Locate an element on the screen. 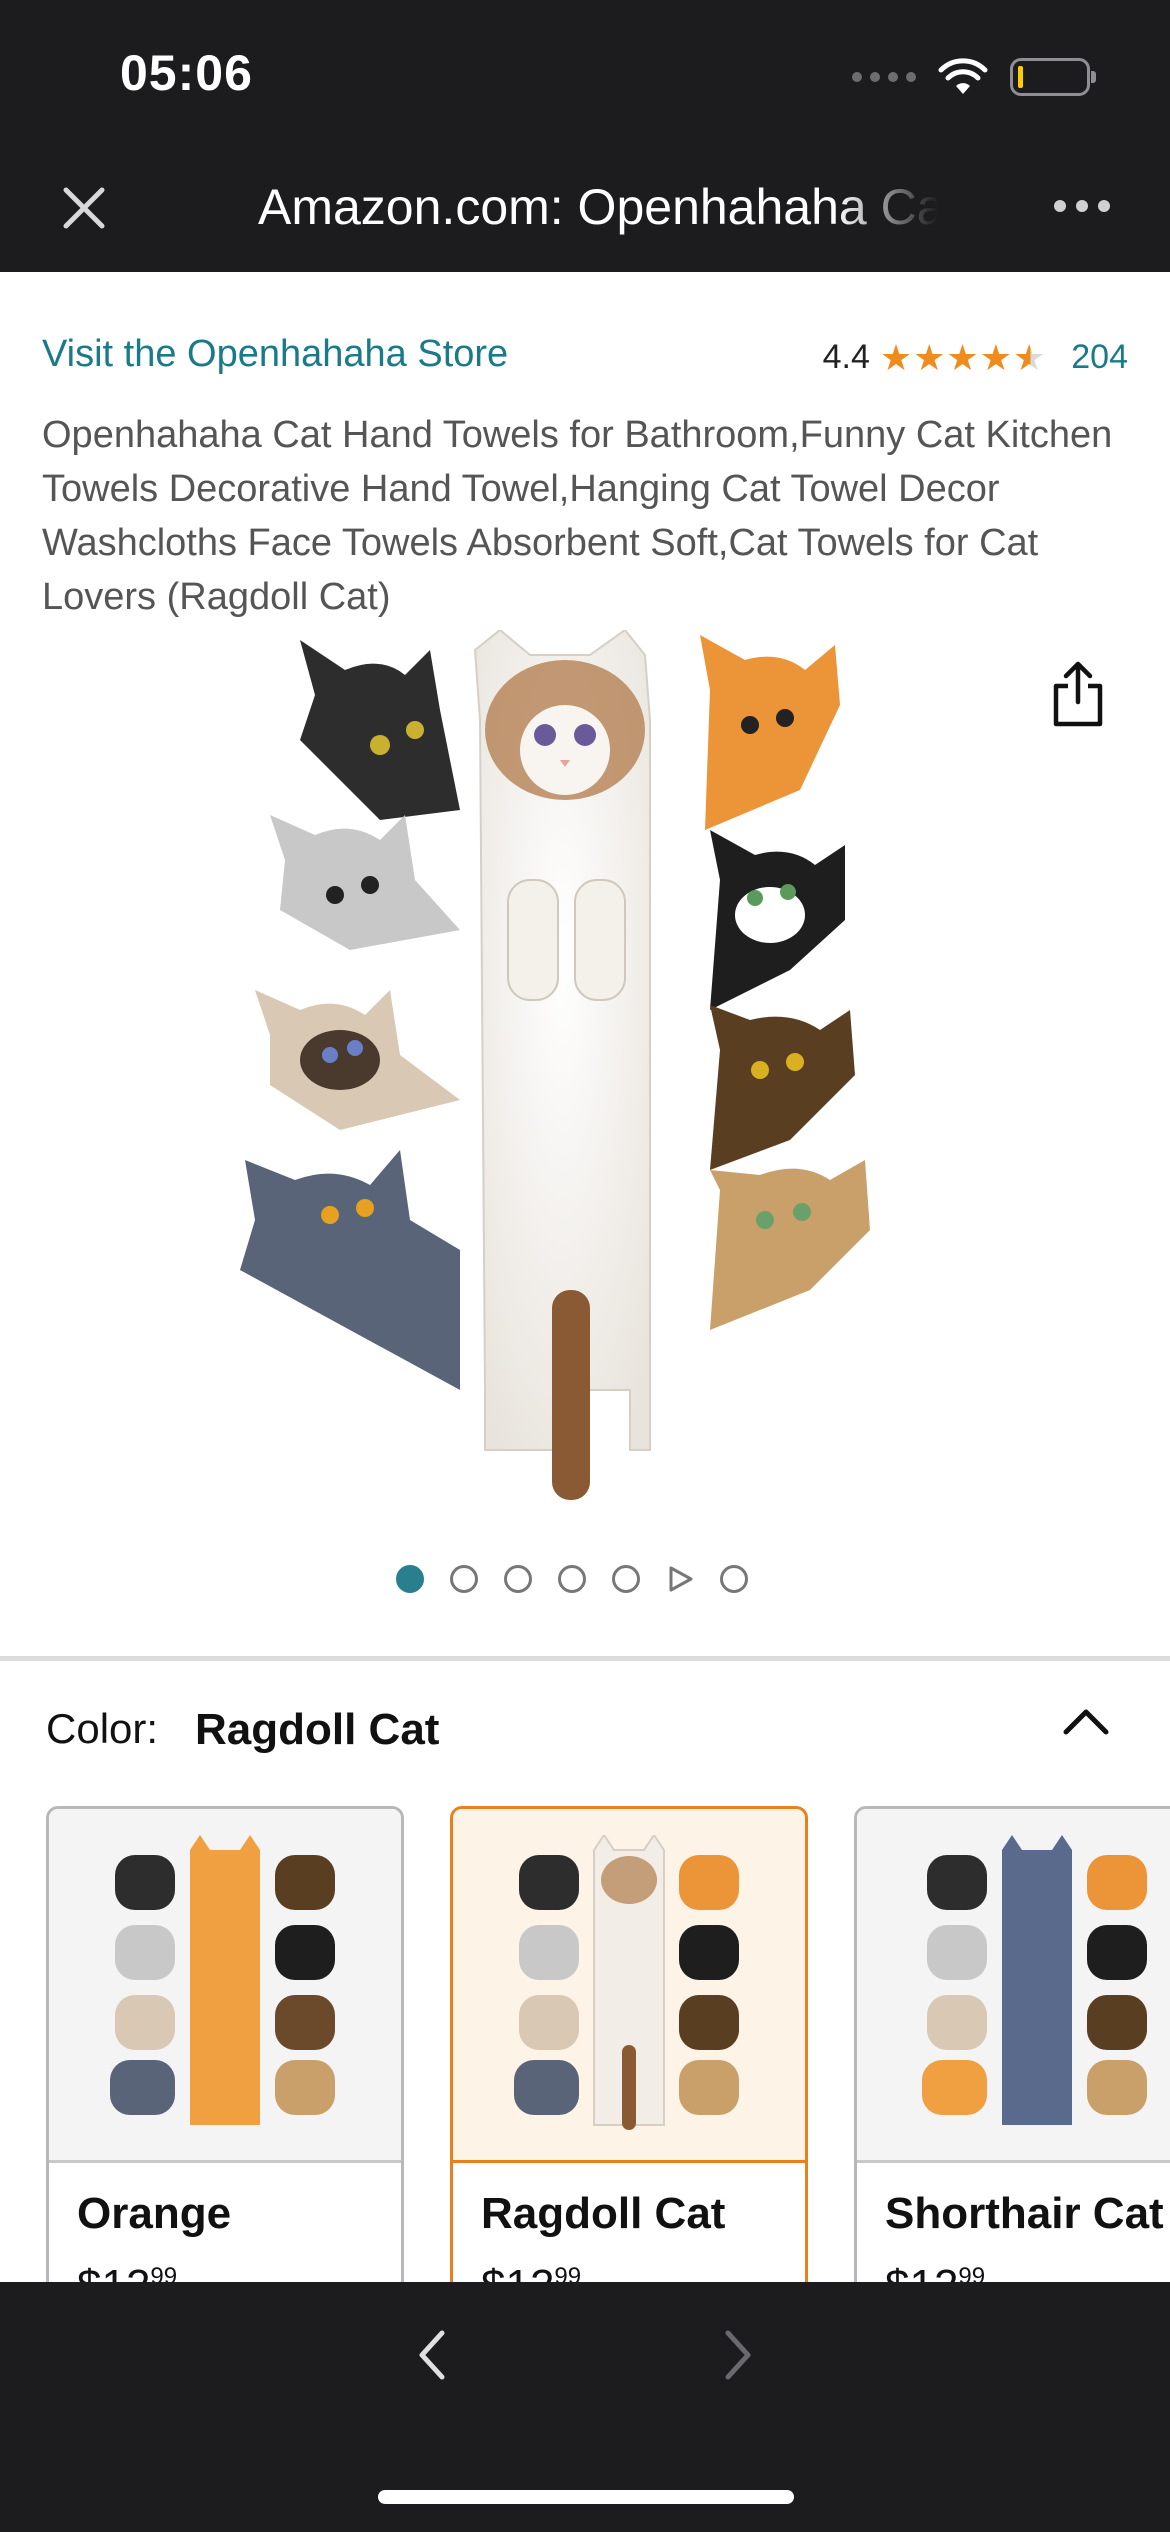  star-rating-icon: ★ ★ ★ ★ ★ is located at coordinates (962, 357).